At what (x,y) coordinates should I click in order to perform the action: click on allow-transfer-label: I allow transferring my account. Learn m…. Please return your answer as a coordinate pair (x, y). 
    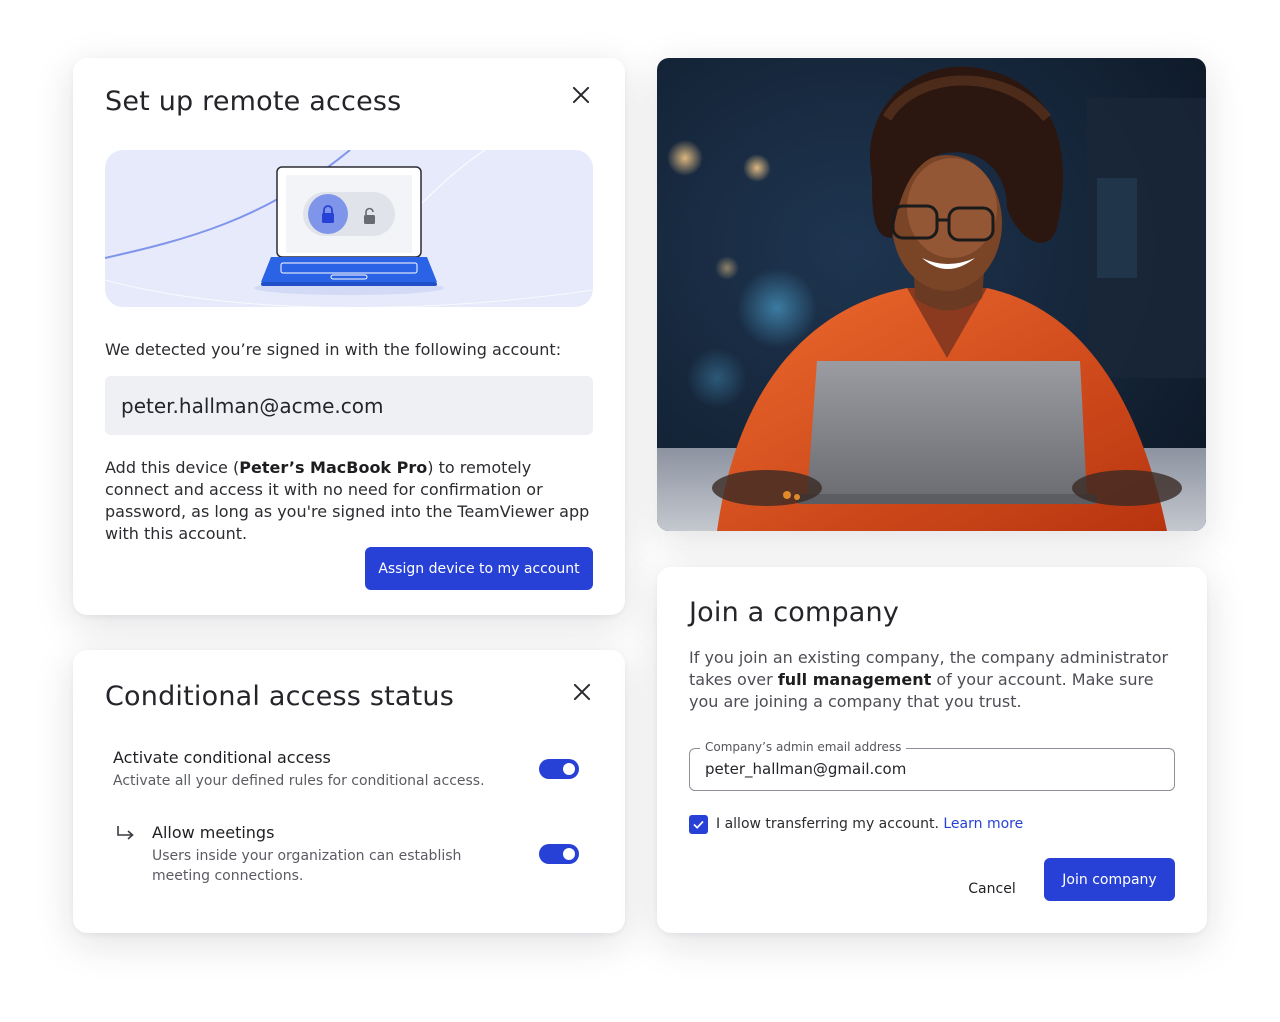
    Looking at the image, I should click on (869, 824).